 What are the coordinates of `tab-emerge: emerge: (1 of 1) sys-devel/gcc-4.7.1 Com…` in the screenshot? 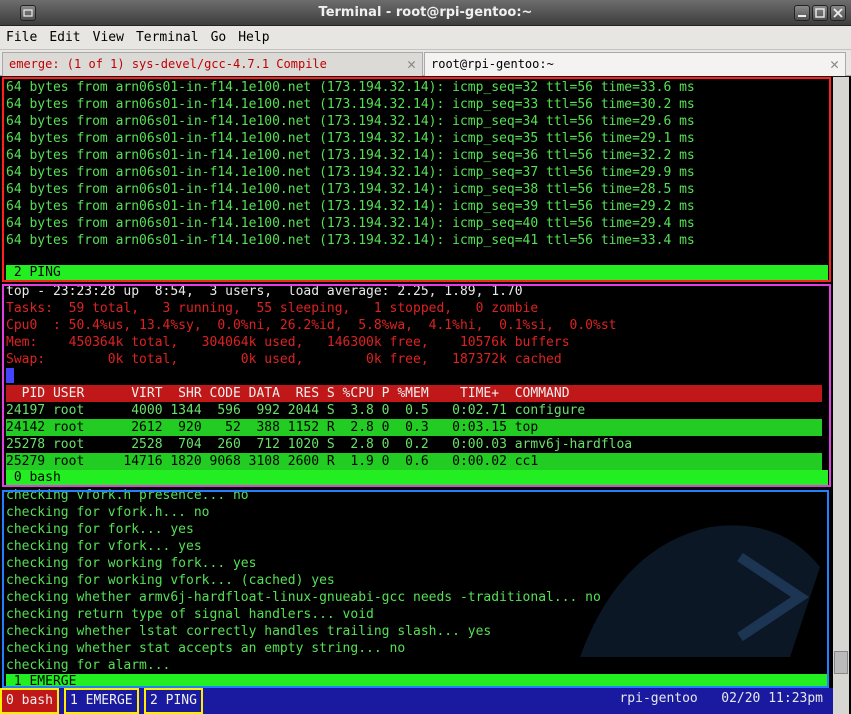 It's located at (212, 64).